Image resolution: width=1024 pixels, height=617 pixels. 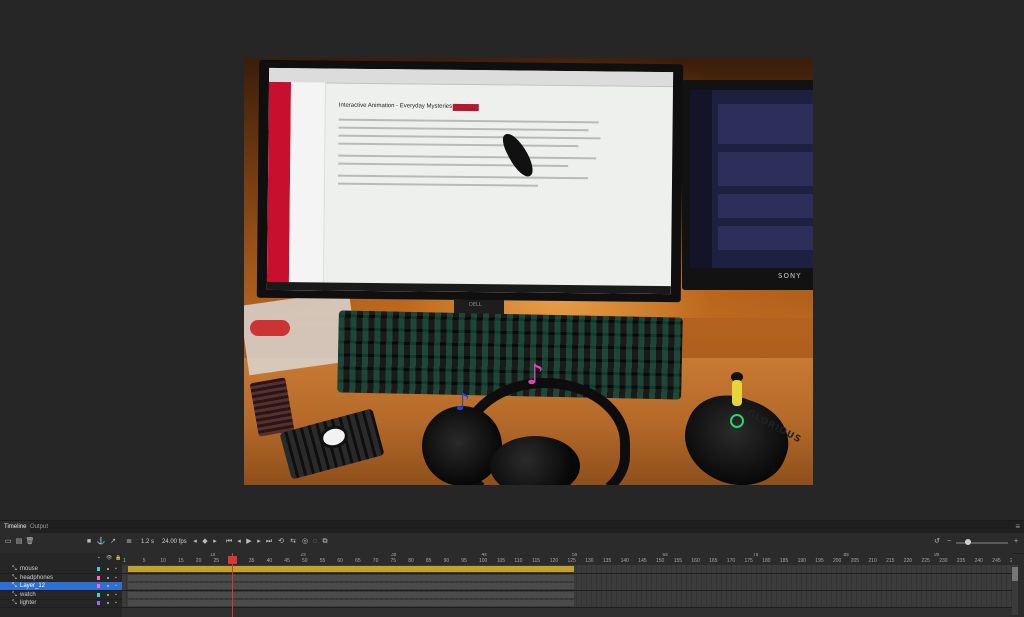 What do you see at coordinates (232, 585) in the screenshot?
I see `playhead` at bounding box center [232, 585].